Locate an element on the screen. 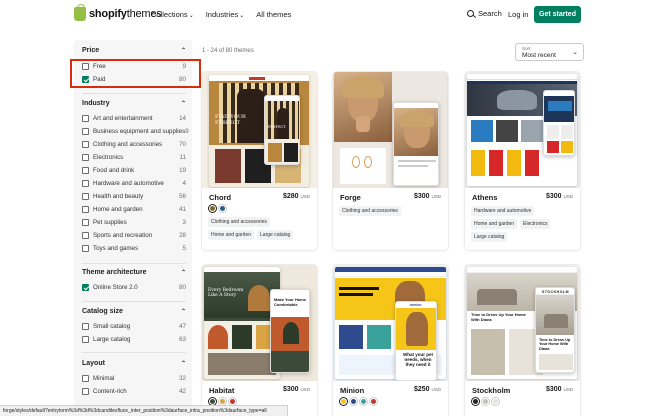 The height and width of the screenshot is (416, 668). filter-option-count: 9 is located at coordinates (187, 131).